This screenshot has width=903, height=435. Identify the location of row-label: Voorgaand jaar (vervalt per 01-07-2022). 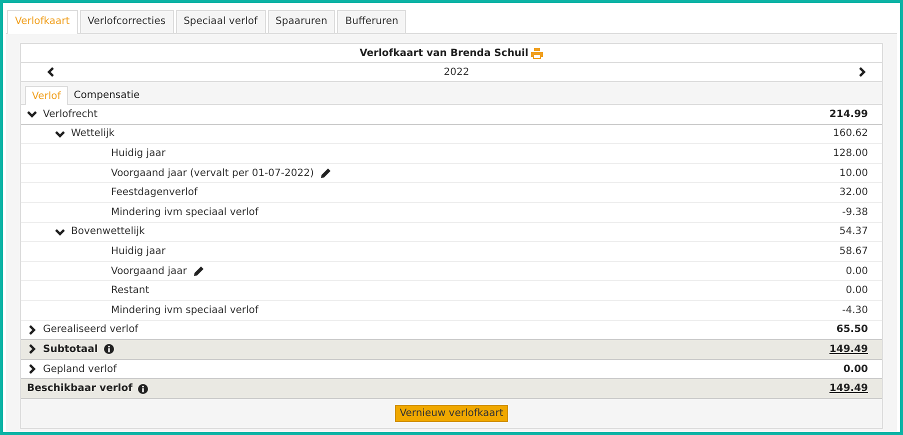
(212, 173).